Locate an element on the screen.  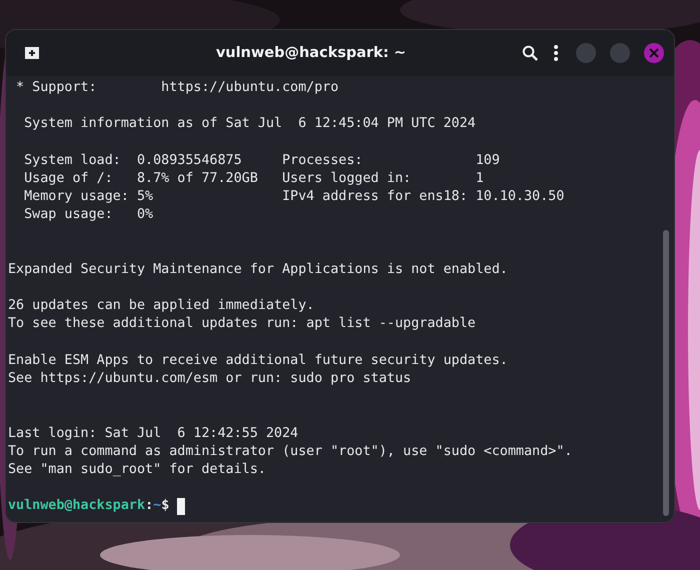
terminal-line: Enable ESM Apps to receive additional future security updates. is located at coordinates (258, 361).